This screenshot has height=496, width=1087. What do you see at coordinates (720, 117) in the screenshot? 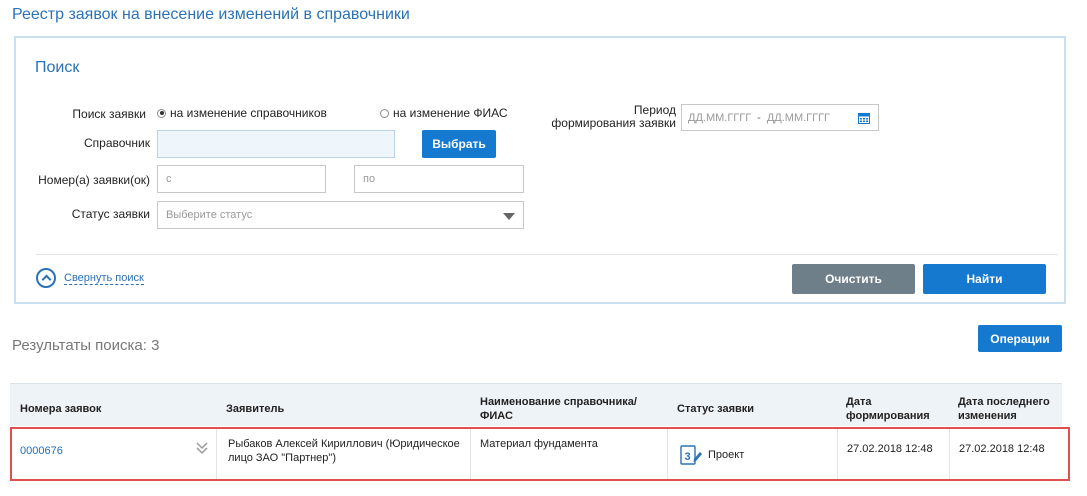
I see `date-from-placeholder: ДД.ММ.ГГГГ` at bounding box center [720, 117].